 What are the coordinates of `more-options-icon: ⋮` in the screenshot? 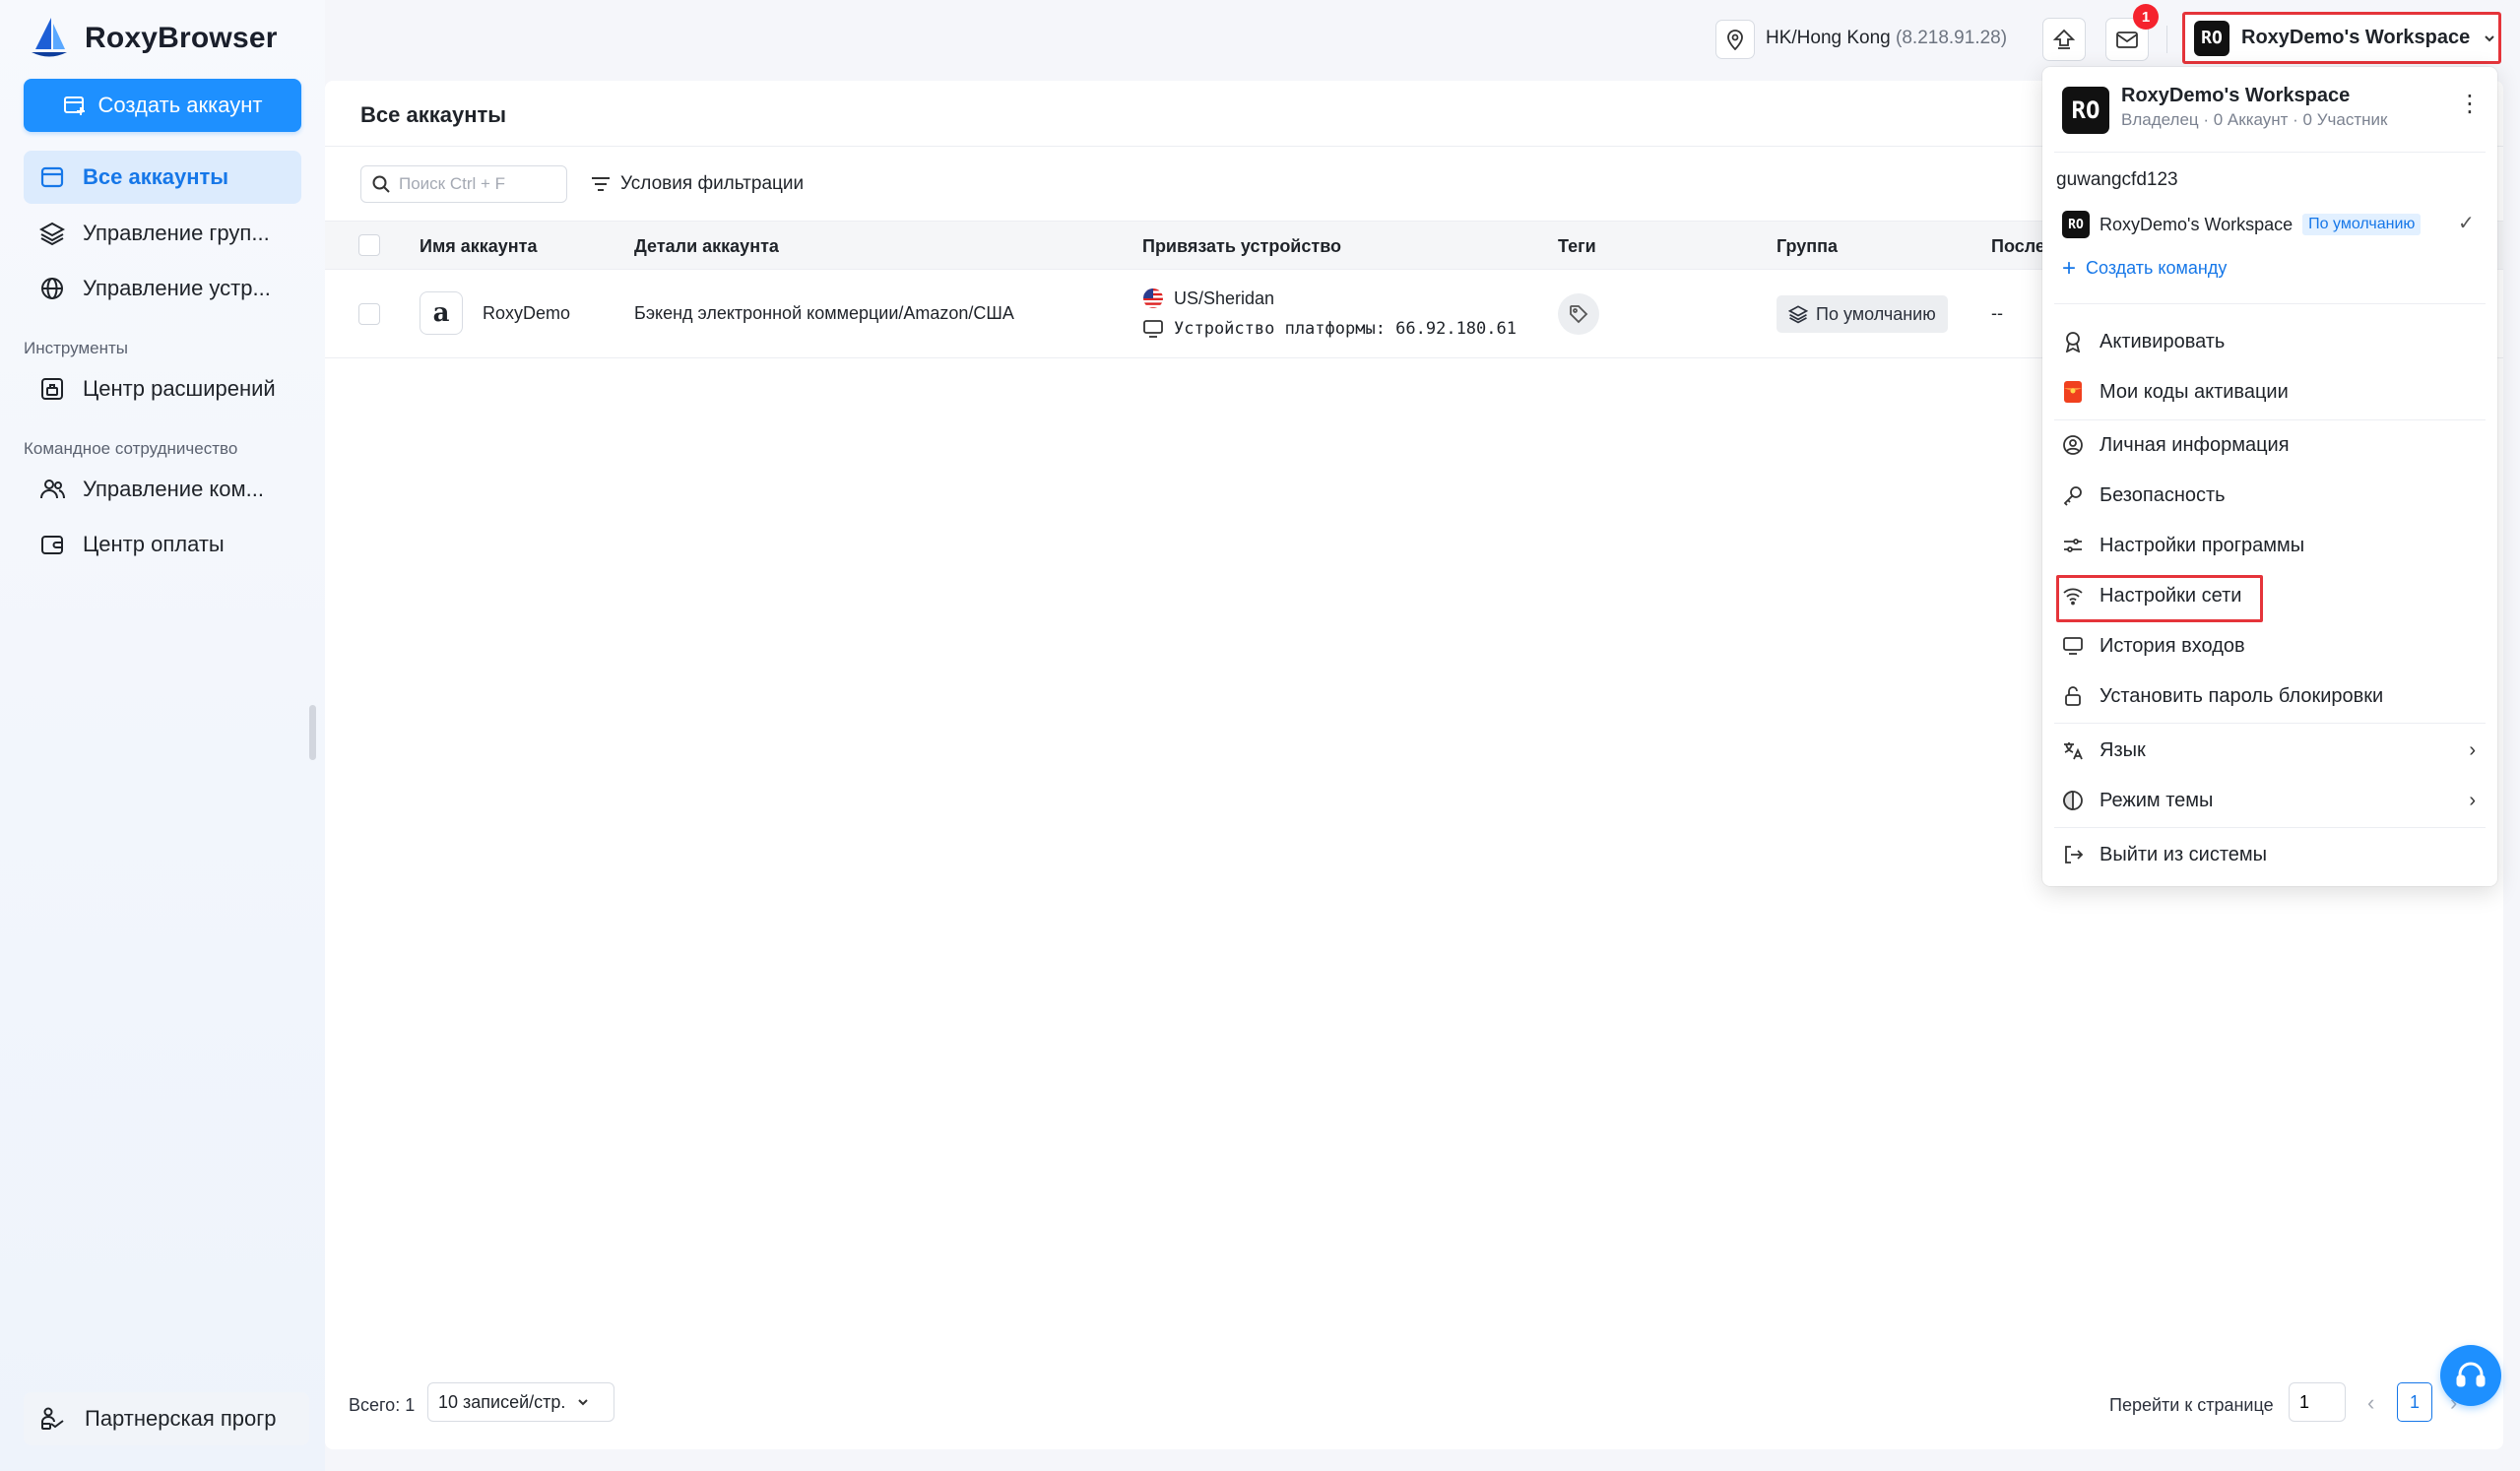 It's located at (2470, 104).